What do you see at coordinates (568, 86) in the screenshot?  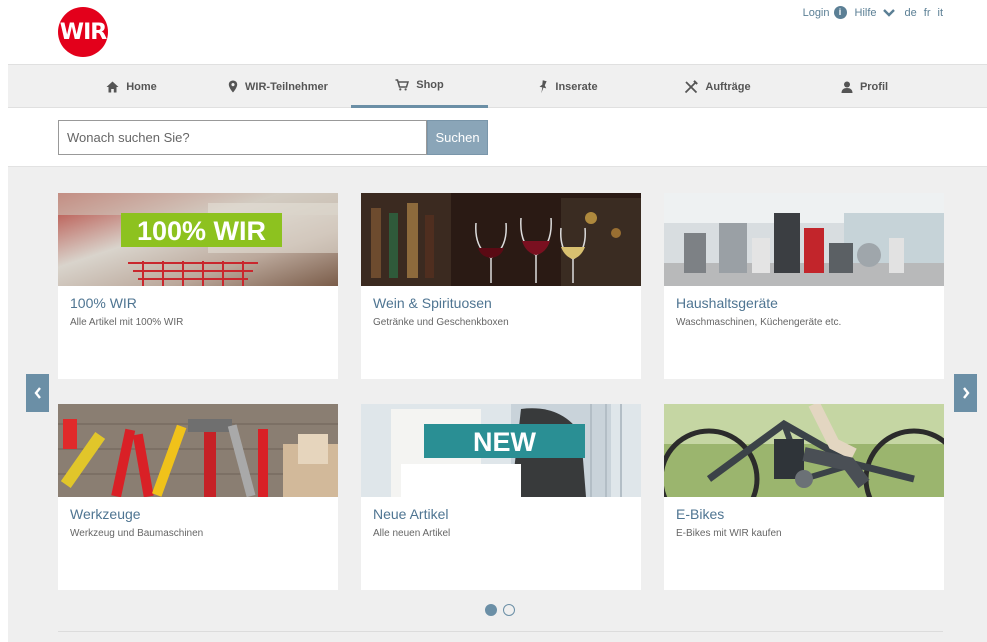 I see `nav-inserate: Inserate` at bounding box center [568, 86].